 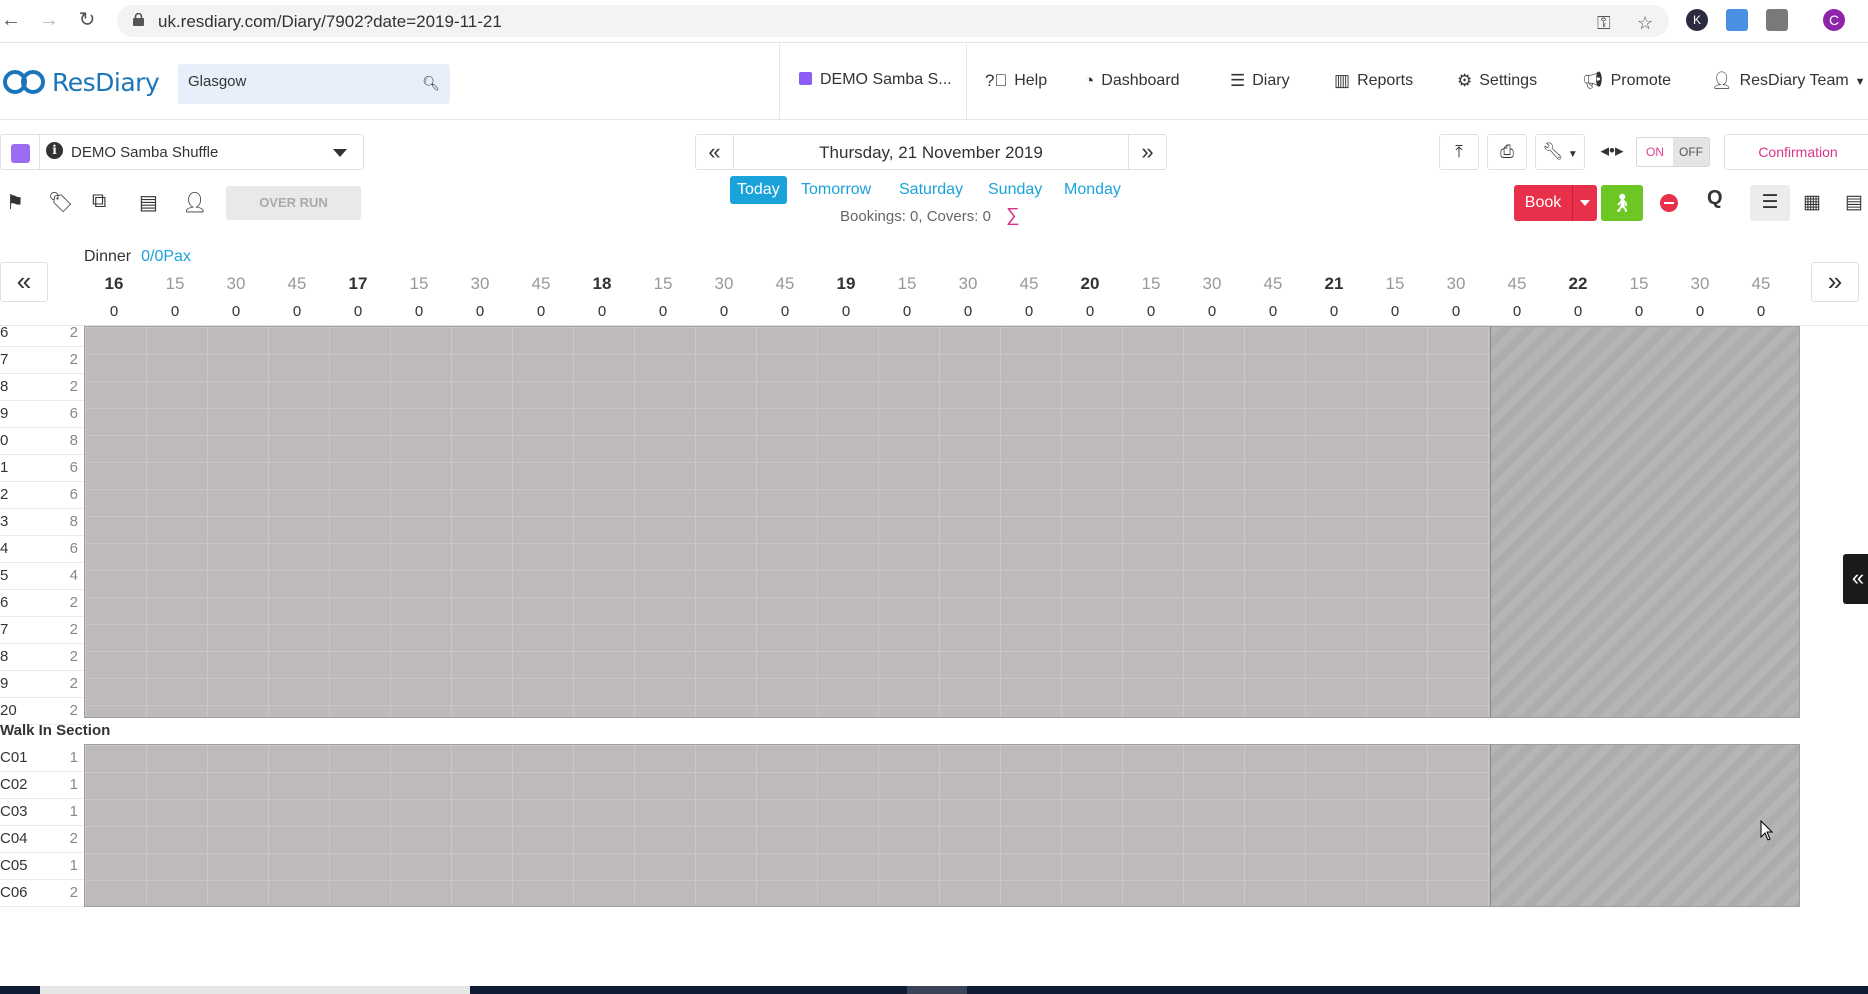 I want to click on table-capacity: 6, so click(x=73, y=467).